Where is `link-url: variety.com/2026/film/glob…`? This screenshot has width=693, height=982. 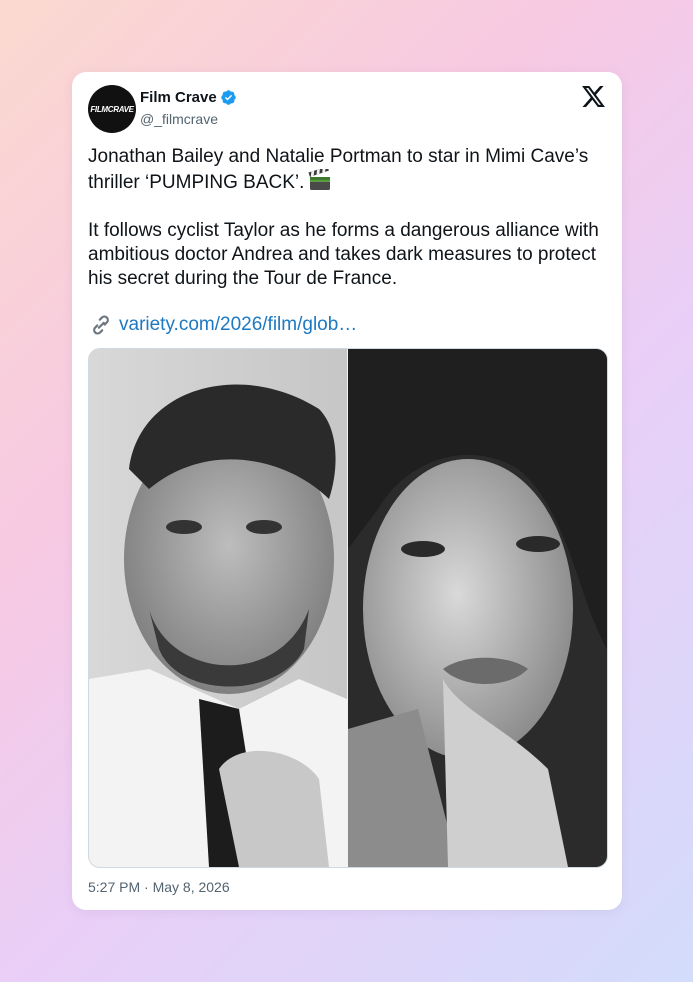 link-url: variety.com/2026/film/glob… is located at coordinates (238, 325).